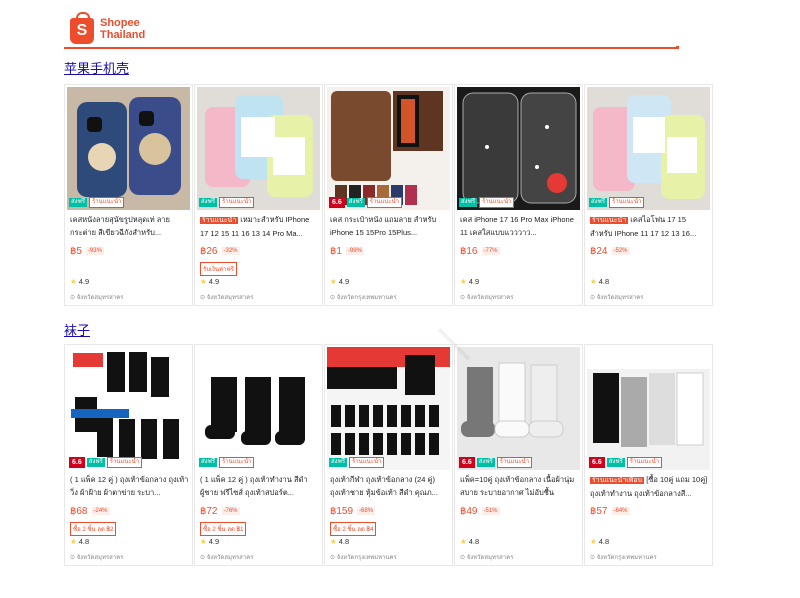 The width and height of the screenshot is (800, 598). I want to click on section-title-phone-cases: 苹果手机壳, so click(96, 67).